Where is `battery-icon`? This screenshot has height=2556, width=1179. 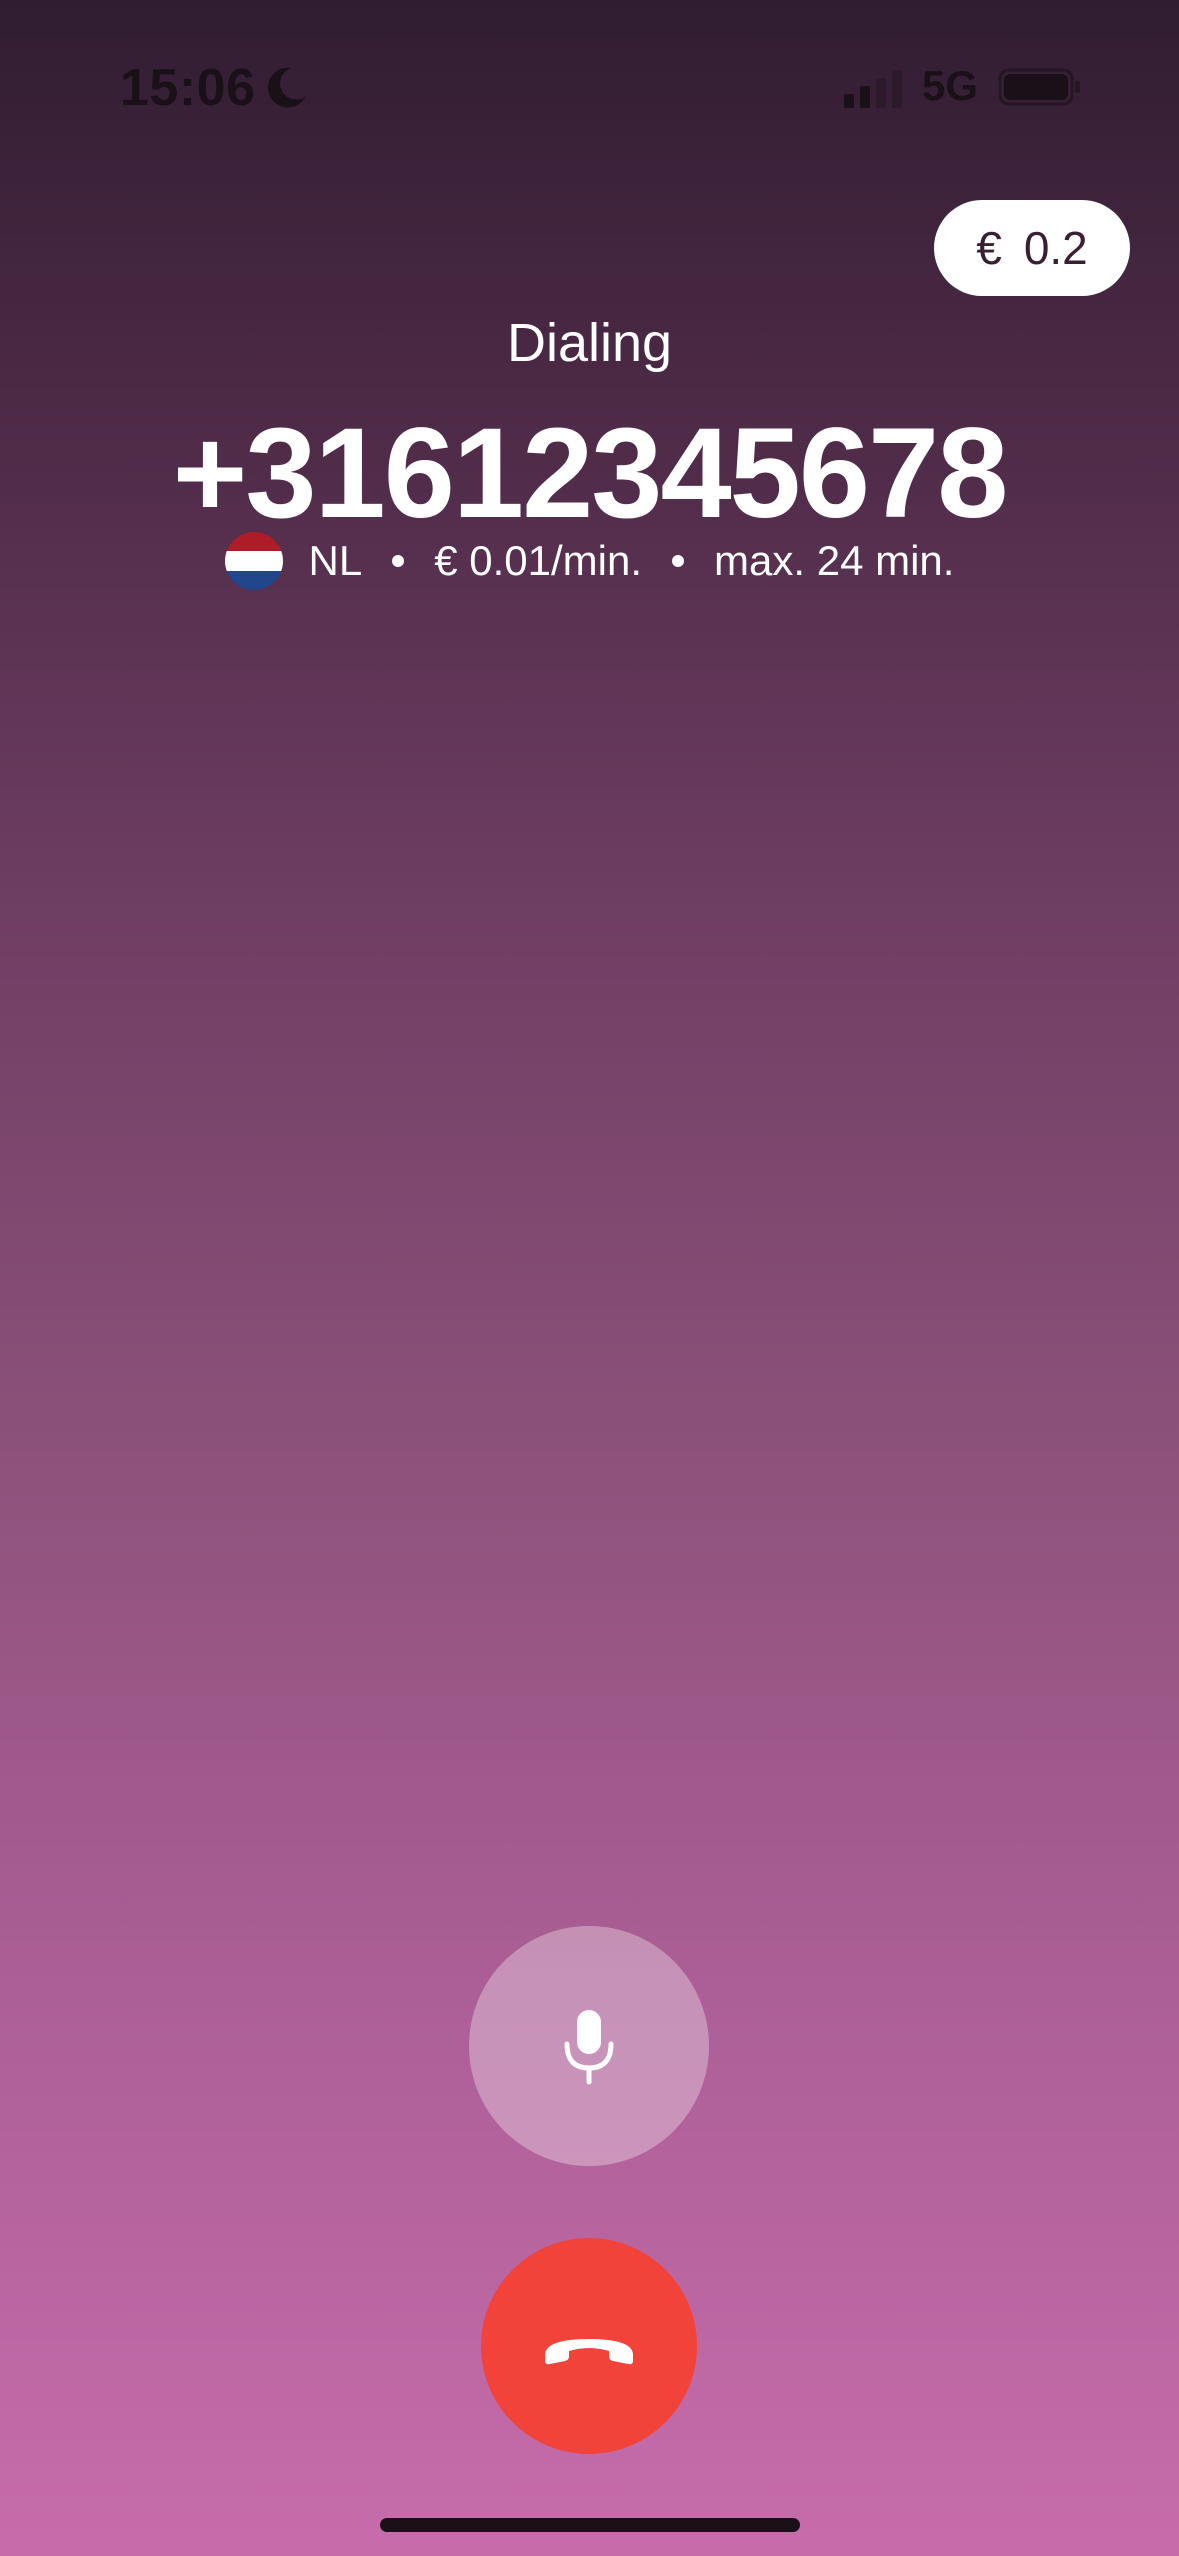 battery-icon is located at coordinates (1039, 87).